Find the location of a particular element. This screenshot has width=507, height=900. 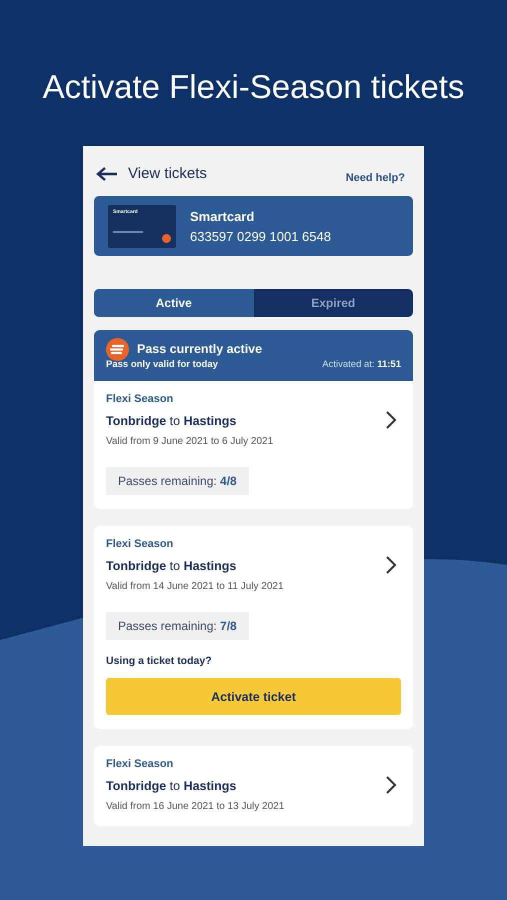

card-name: Smartcard is located at coordinates (223, 216).